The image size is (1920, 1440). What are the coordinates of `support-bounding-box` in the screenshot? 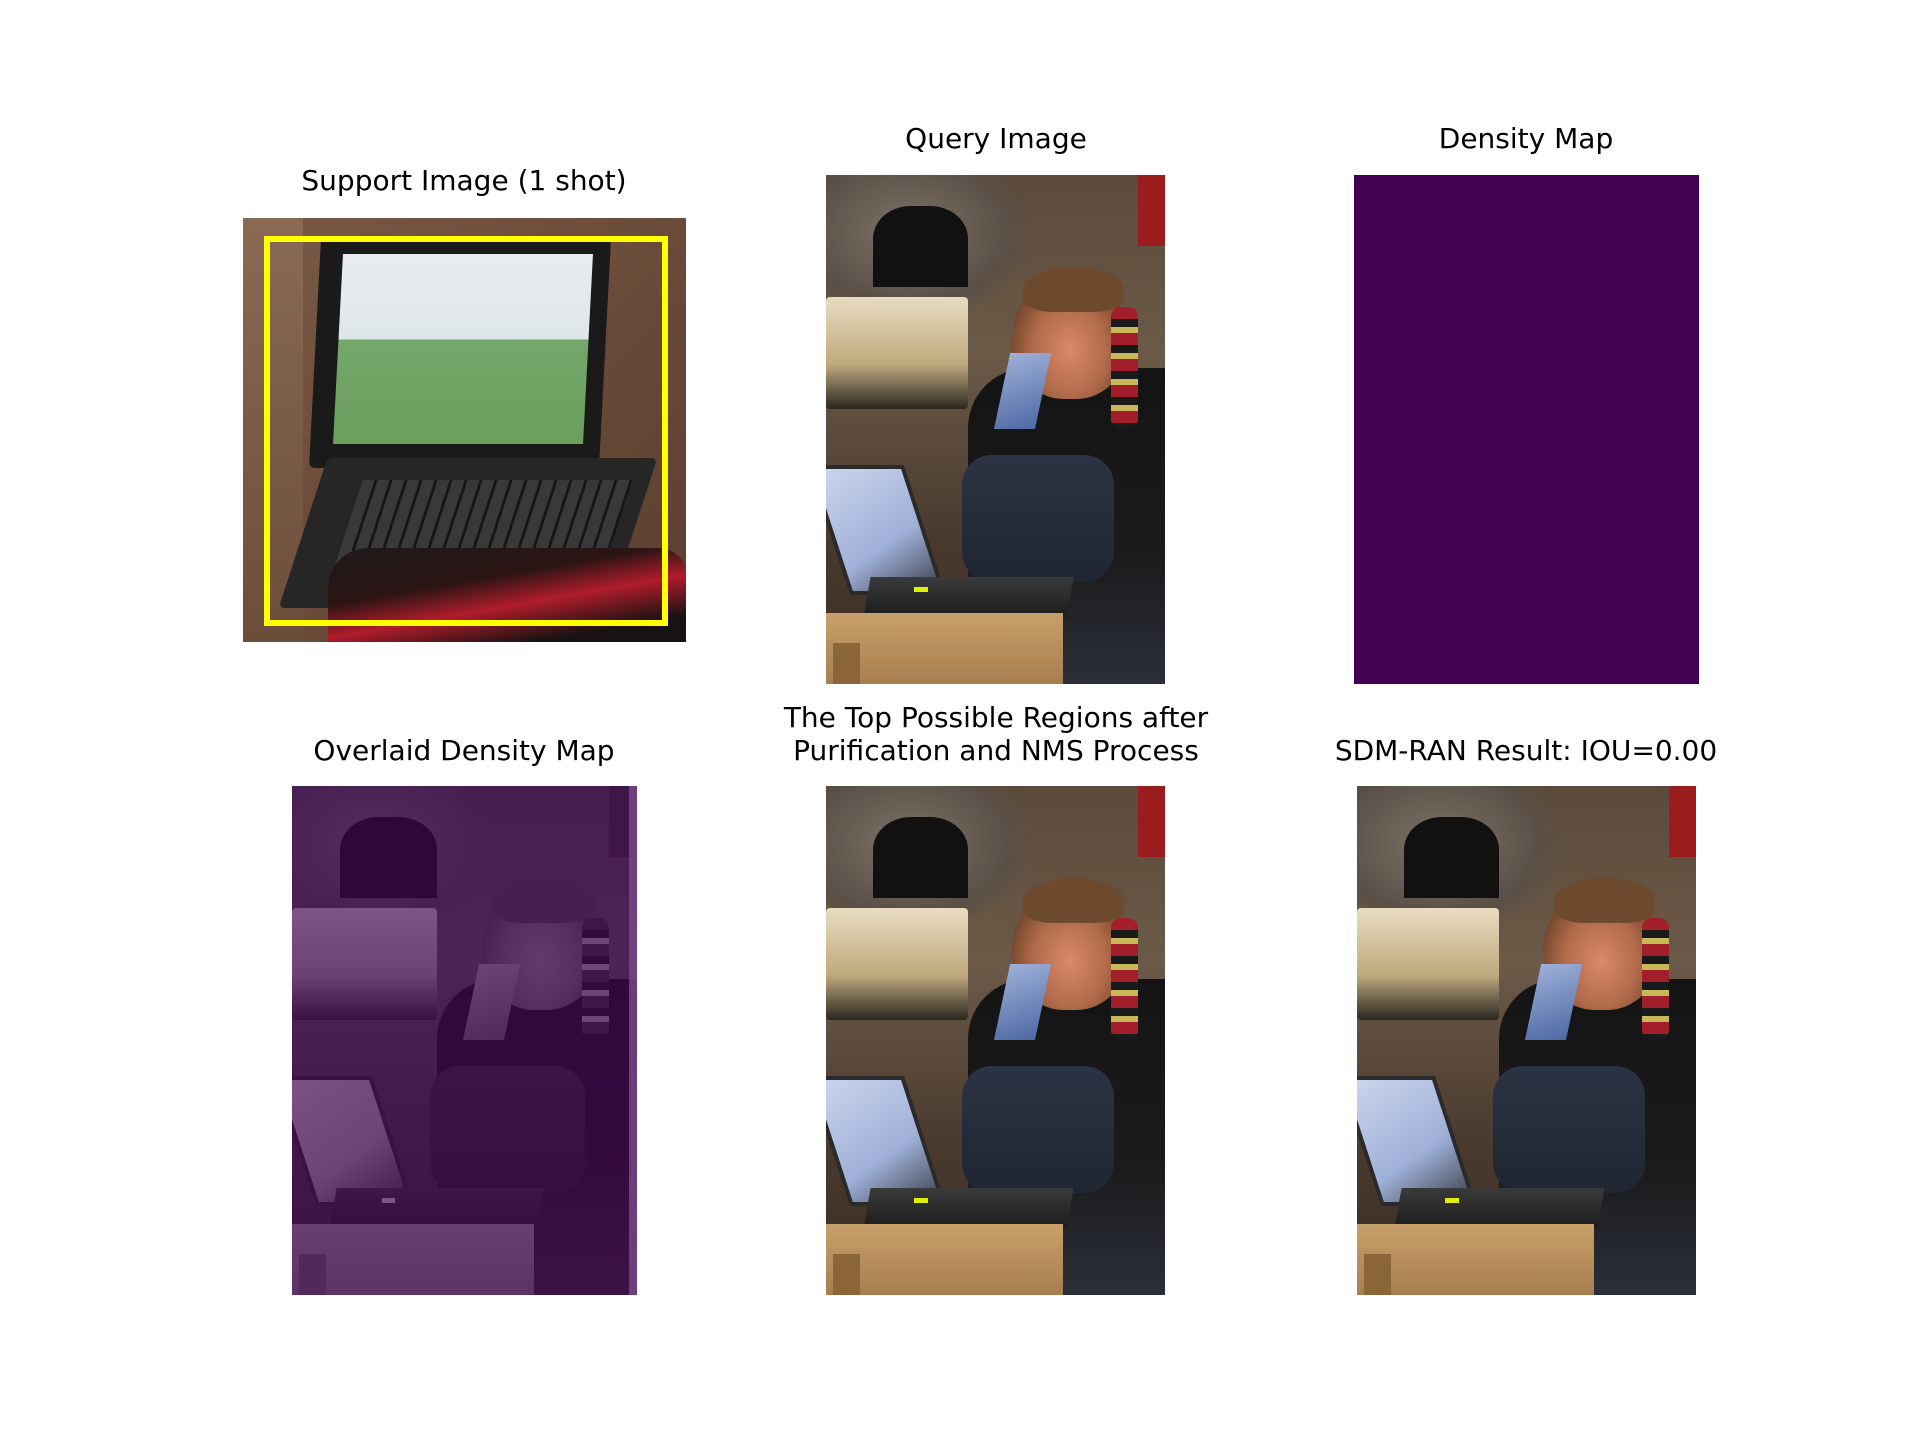 It's located at (466, 431).